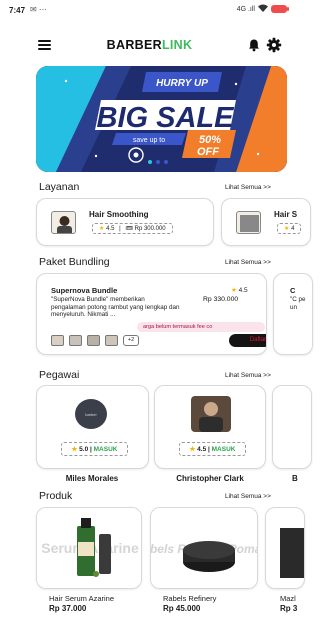 The height and width of the screenshot is (632, 320). I want to click on product-image: Rabels Refinery Pomade, so click(204, 548).